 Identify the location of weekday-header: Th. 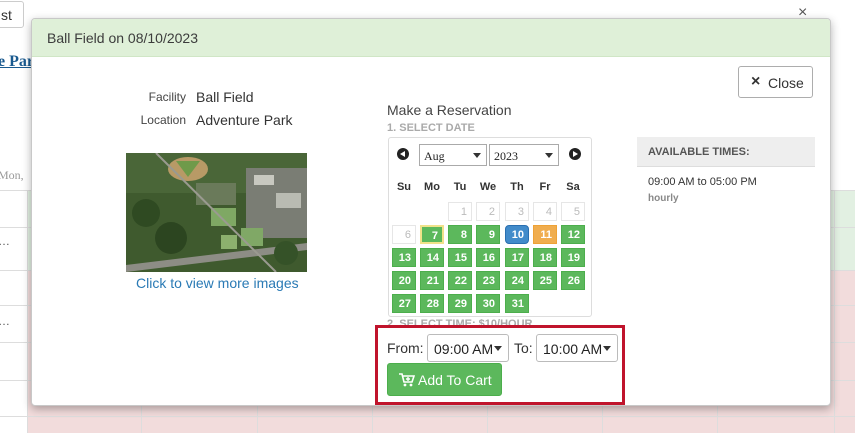
(517, 187).